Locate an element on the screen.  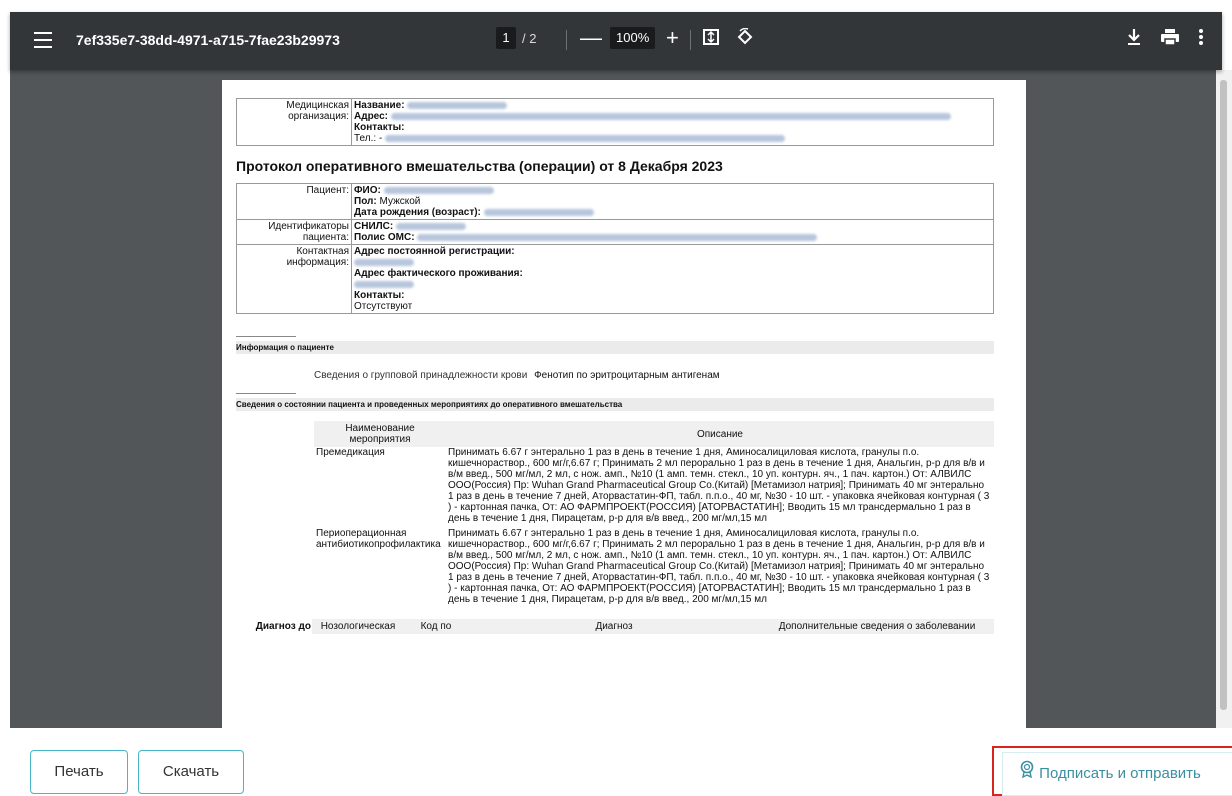
contact-label: Контактная информация: is located at coordinates (294, 279).